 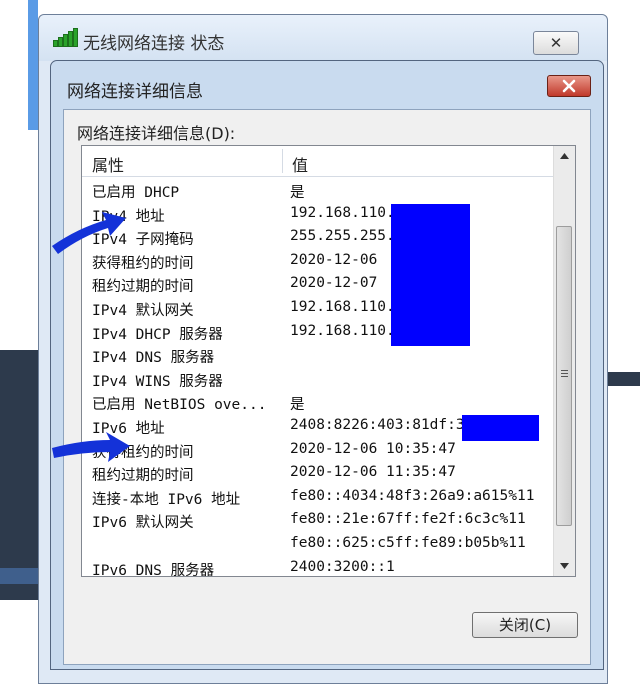 I want to click on table-row: IPv4 DHCP 服务器 192.168.110., so click(x=318, y=333).